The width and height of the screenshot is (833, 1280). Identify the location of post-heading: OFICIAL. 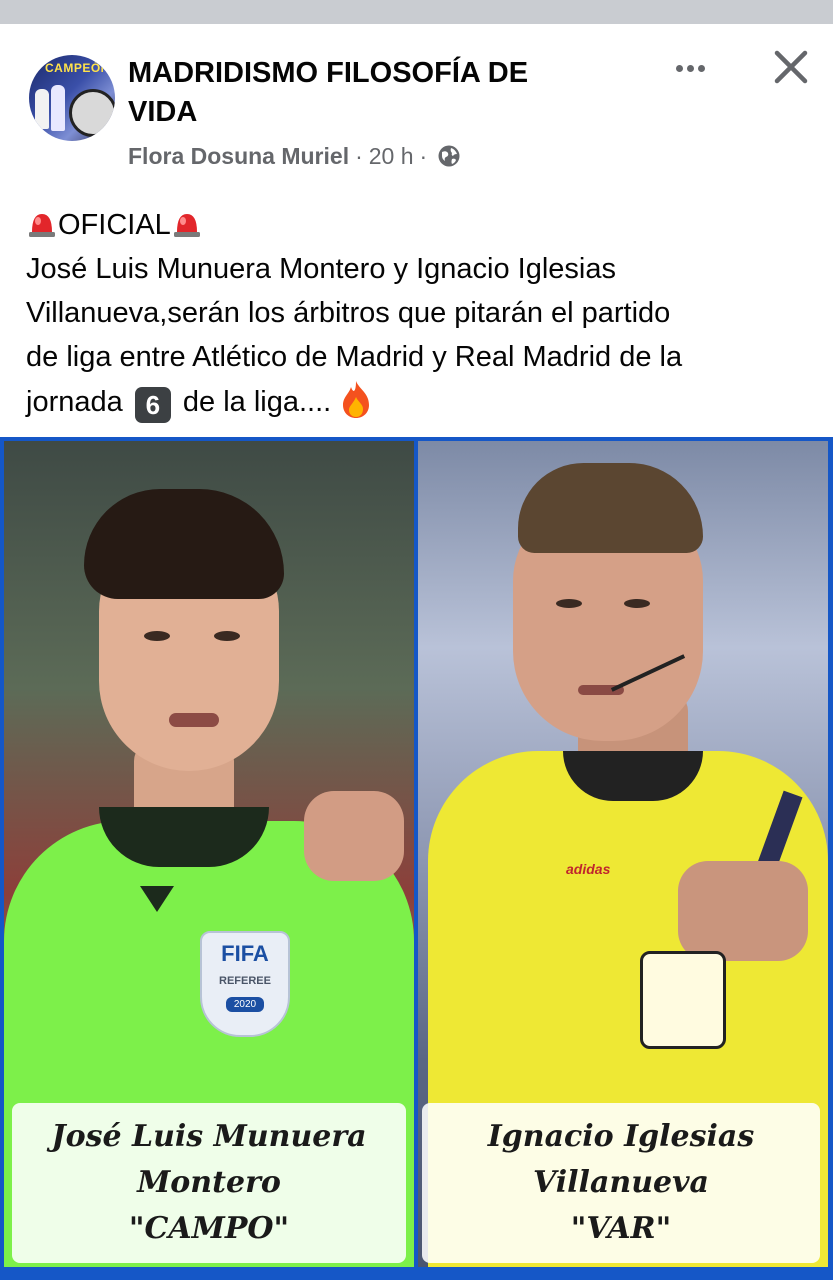
(114, 225).